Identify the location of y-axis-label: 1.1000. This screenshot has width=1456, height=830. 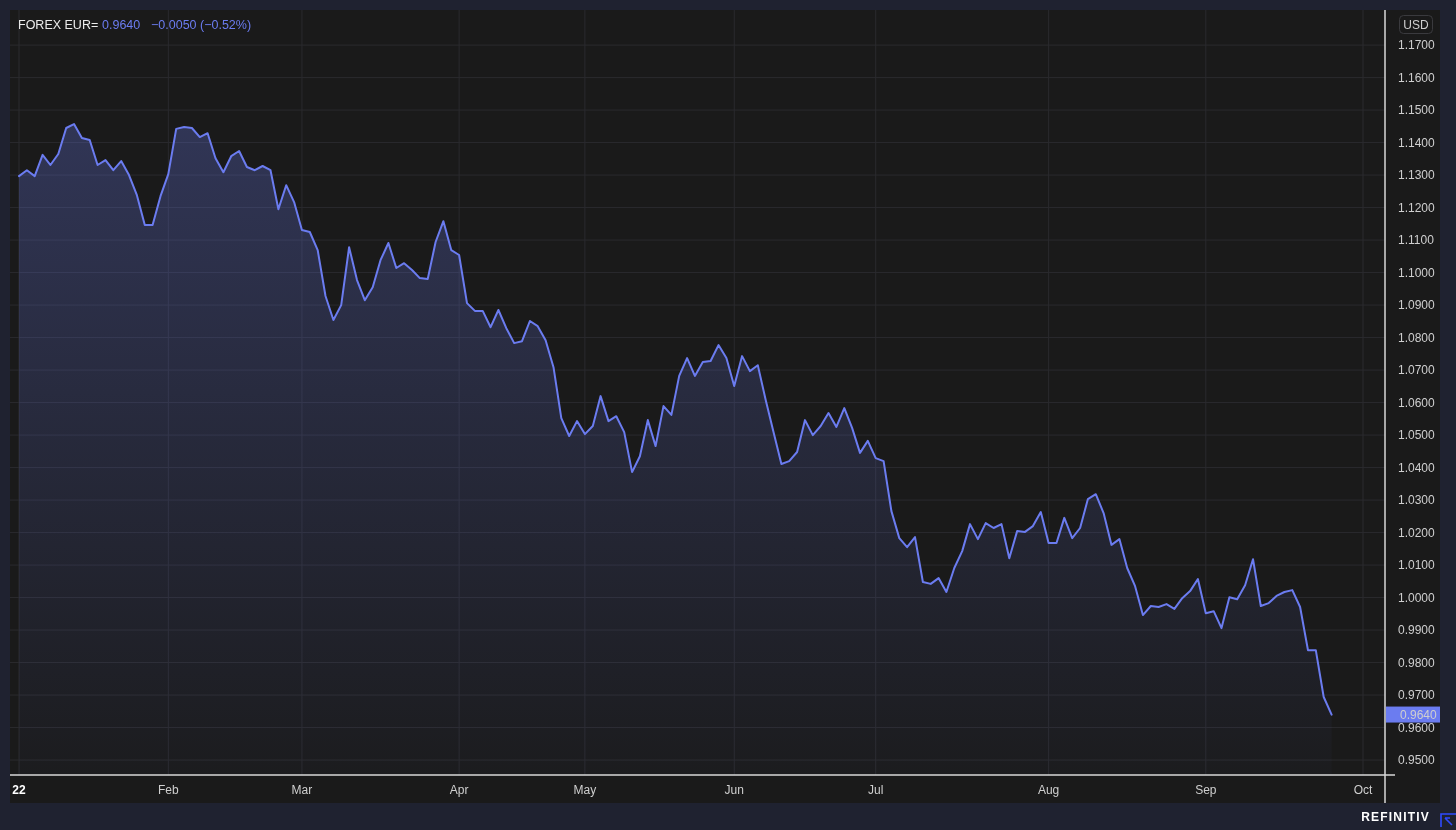
(1416, 272).